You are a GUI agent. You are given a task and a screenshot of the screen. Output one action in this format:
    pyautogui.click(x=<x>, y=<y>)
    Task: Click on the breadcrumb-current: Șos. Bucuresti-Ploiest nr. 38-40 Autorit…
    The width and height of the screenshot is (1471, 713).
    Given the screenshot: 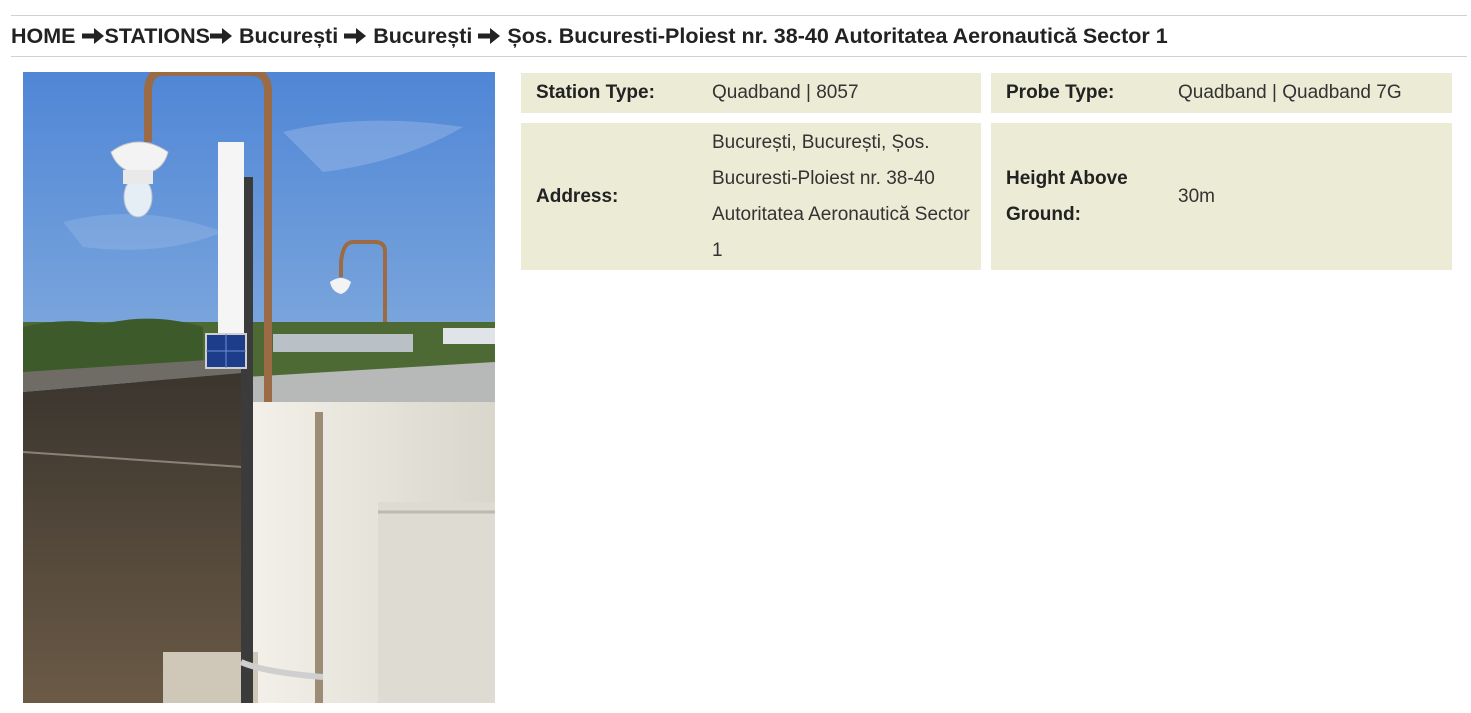 What is the action you would take?
    pyautogui.click(x=837, y=35)
    